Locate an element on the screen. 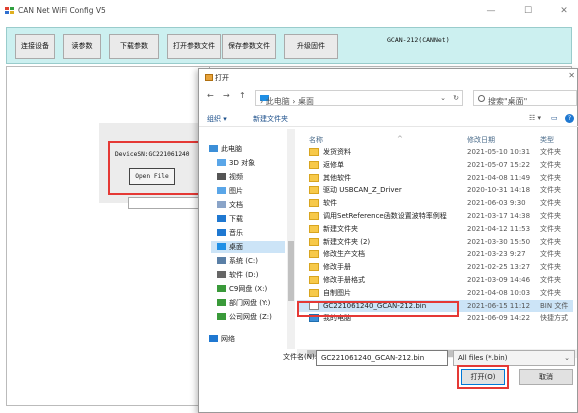  window-title: CAN Net WiFi Config V5 is located at coordinates (62, 10).